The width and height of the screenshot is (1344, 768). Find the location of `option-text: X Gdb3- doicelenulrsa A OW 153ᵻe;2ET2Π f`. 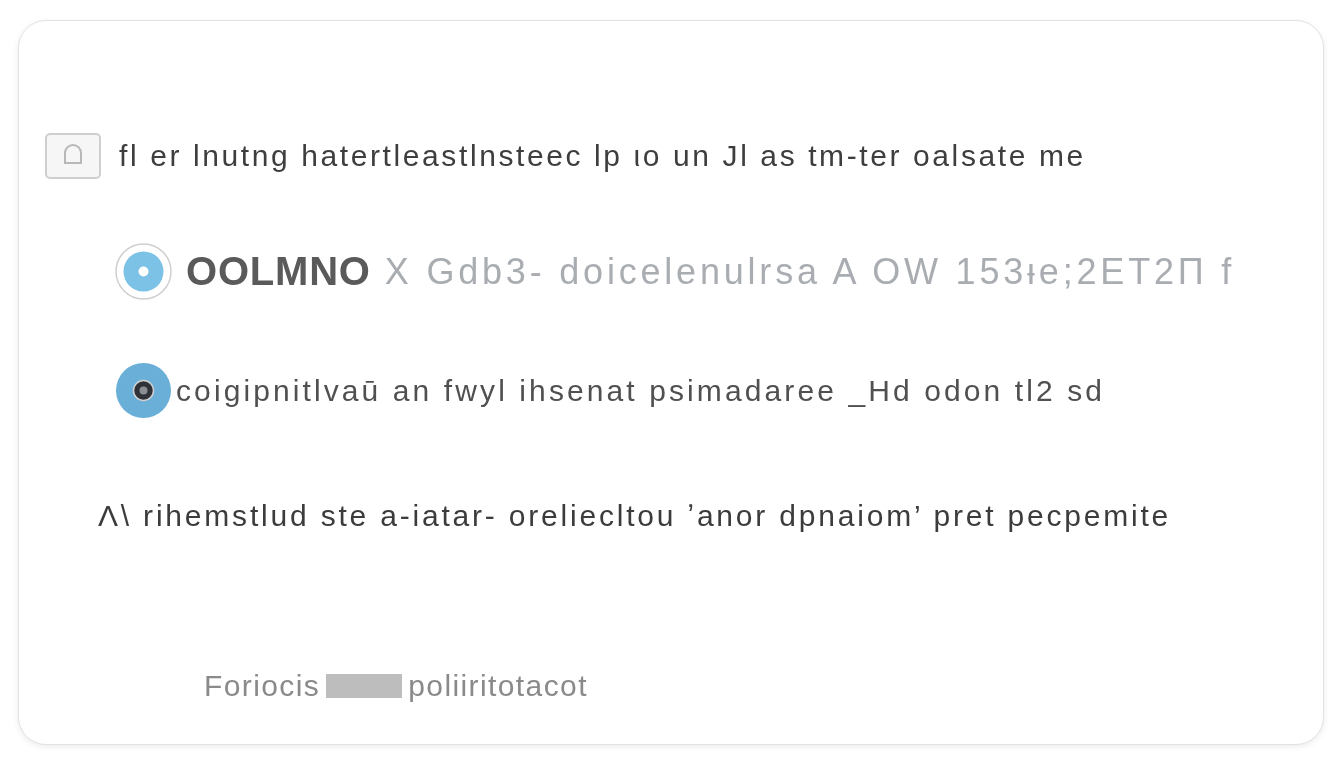

option-text: X Gdb3- doicelenulrsa A OW 153ᵻe;2ET2Π f is located at coordinates (810, 271).